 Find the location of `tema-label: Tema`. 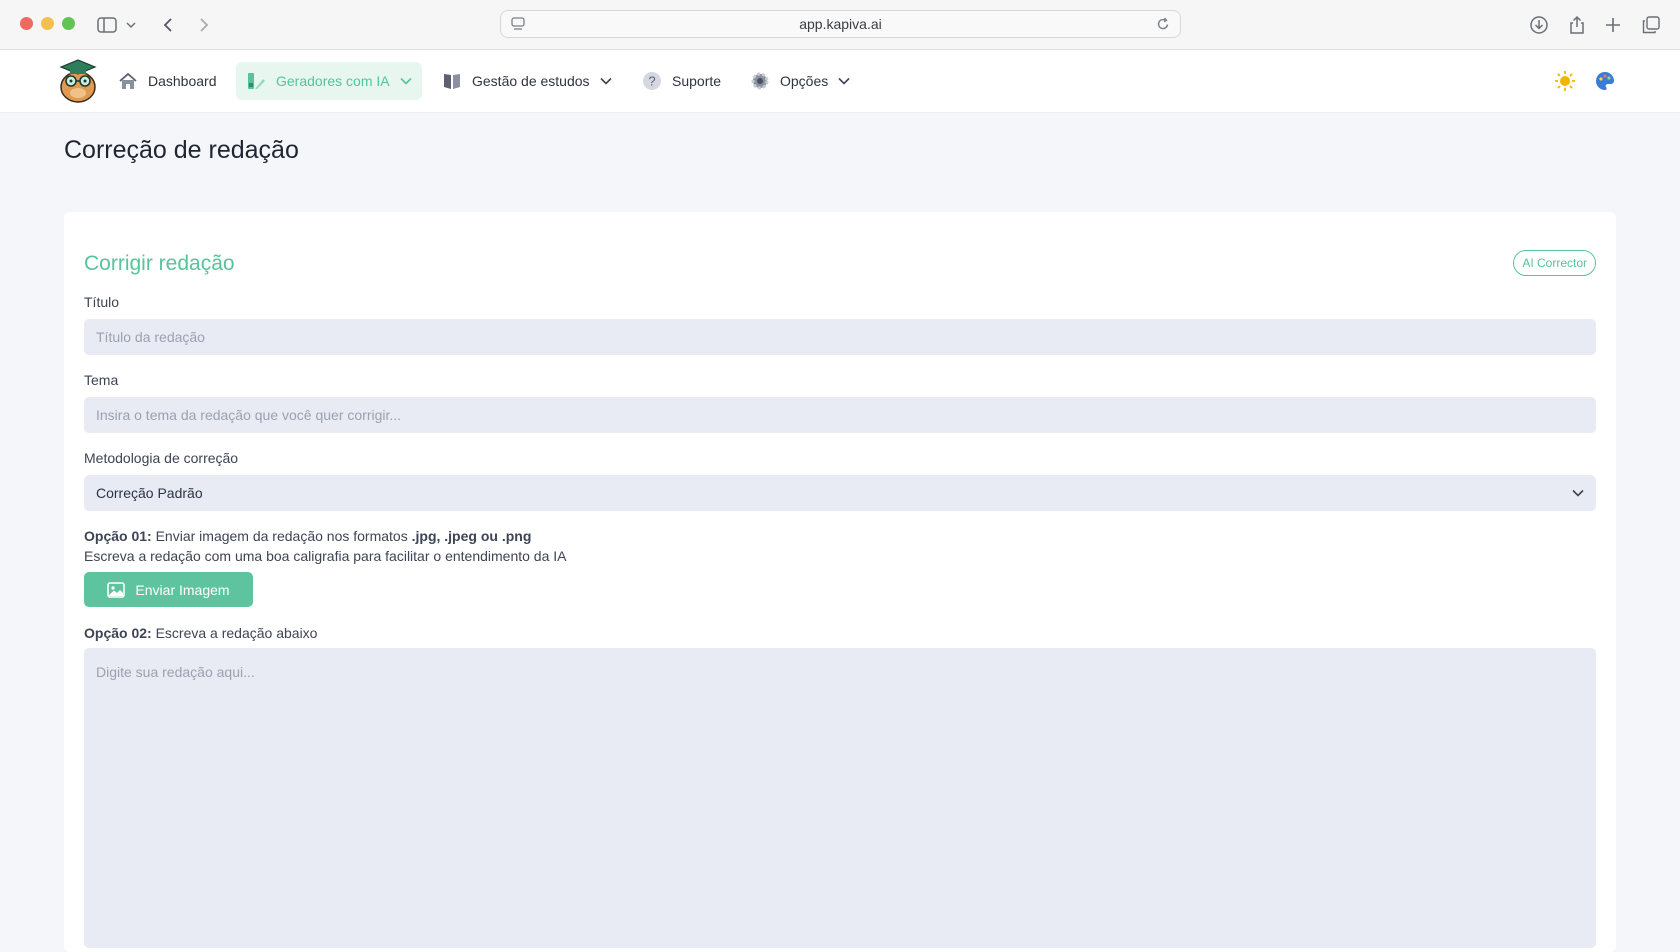

tema-label: Tema is located at coordinates (101, 380).